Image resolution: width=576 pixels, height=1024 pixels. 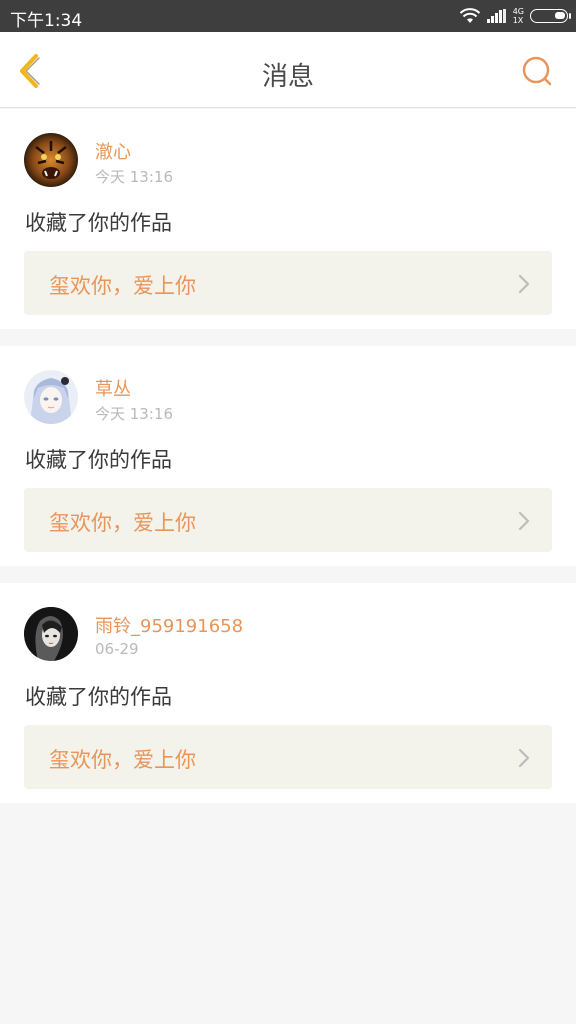 I want to click on status-bar: 下午1:34 4G 1X, so click(x=288, y=16).